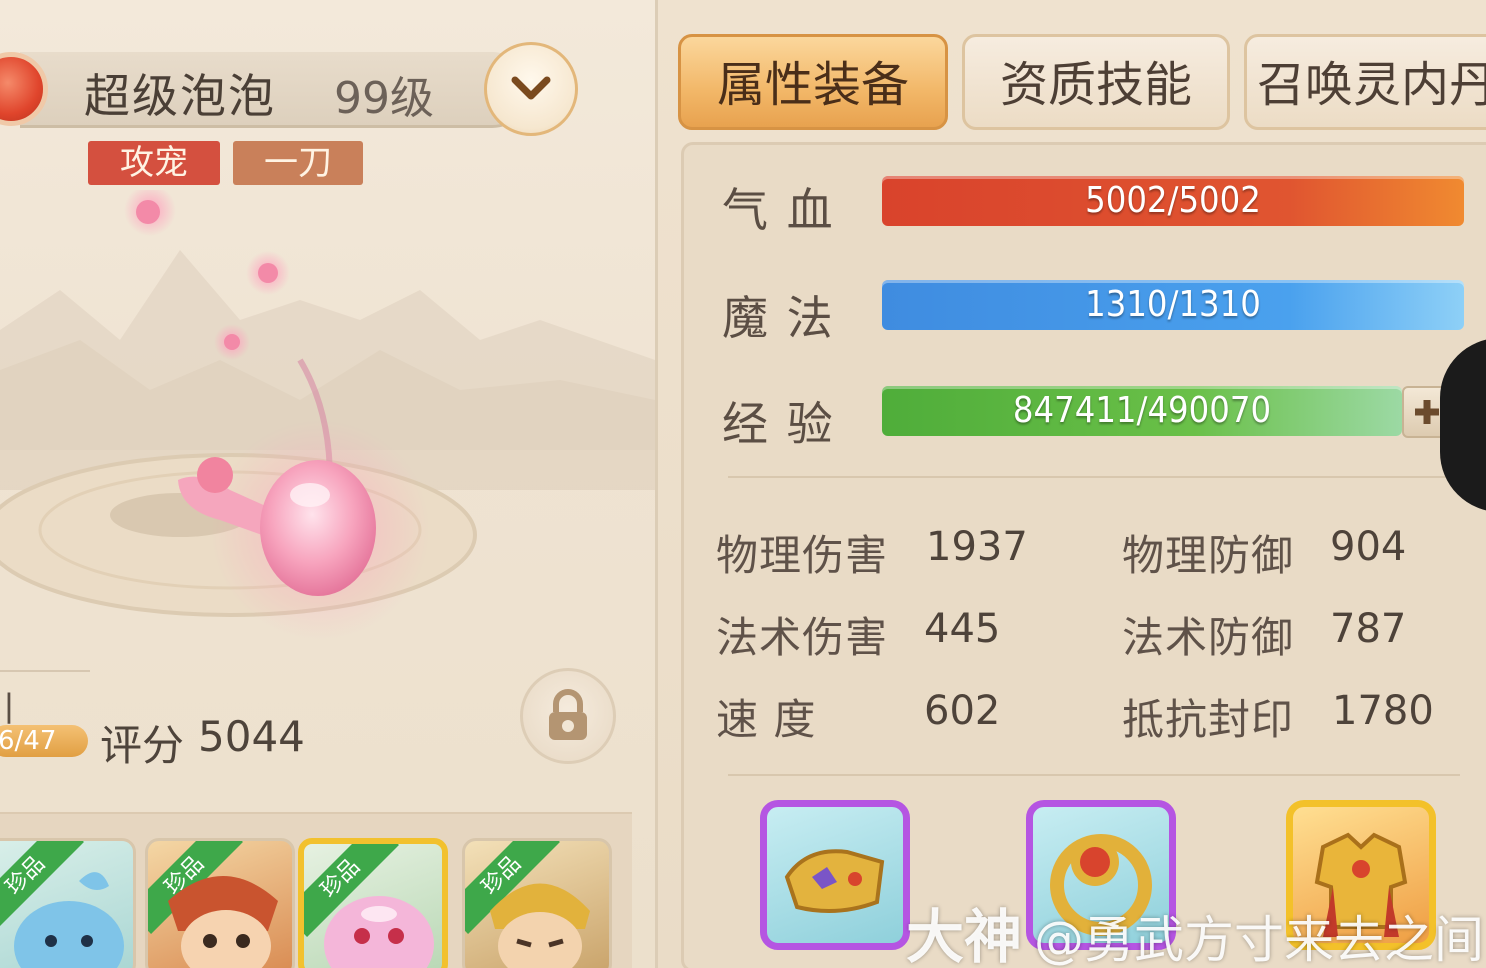 Image resolution: width=1486 pixels, height=968 pixels. Describe the element at coordinates (1208, 637) in the screenshot. I see `attr-magic-defense-label: 法术防御` at that location.